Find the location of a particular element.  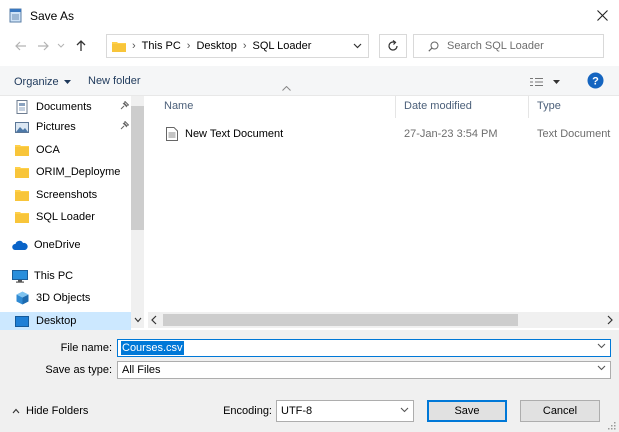

encoding-value: UTF-8 is located at coordinates (297, 411).